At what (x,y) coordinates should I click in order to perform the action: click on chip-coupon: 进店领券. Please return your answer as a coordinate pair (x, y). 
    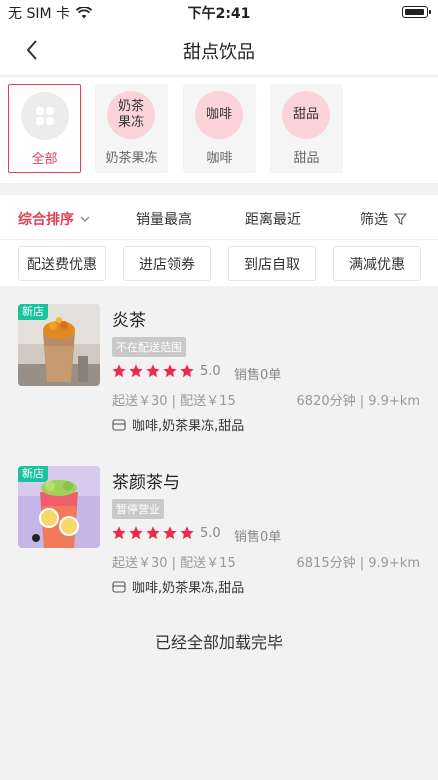
    Looking at the image, I should click on (167, 263).